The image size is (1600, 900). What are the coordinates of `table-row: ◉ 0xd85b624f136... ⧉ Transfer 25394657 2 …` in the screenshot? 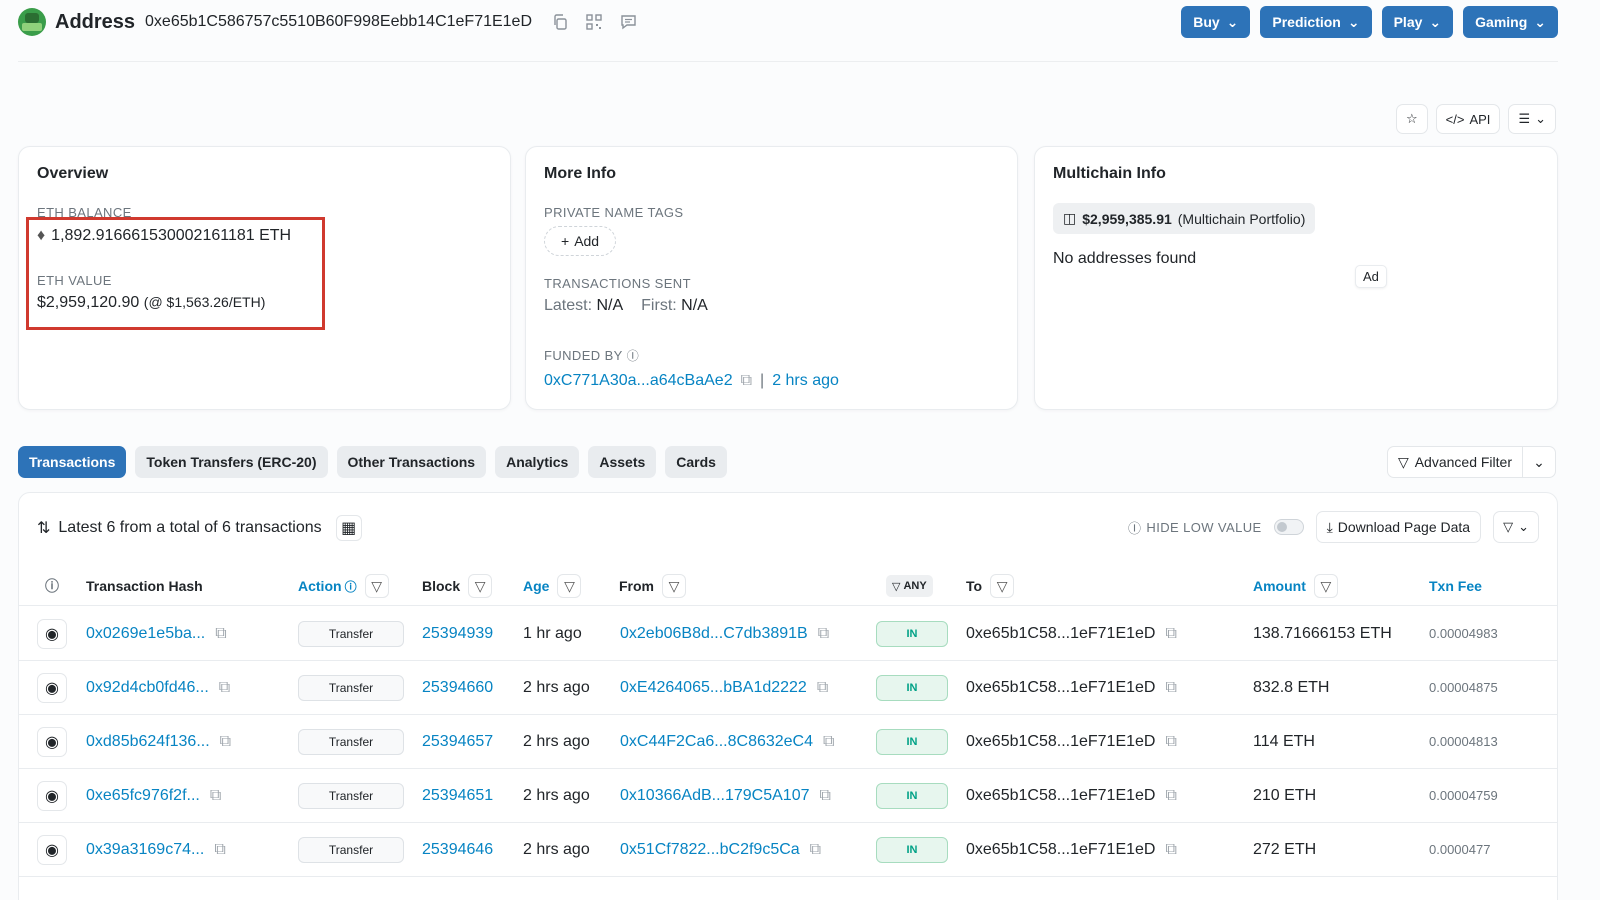 It's located at (788, 742).